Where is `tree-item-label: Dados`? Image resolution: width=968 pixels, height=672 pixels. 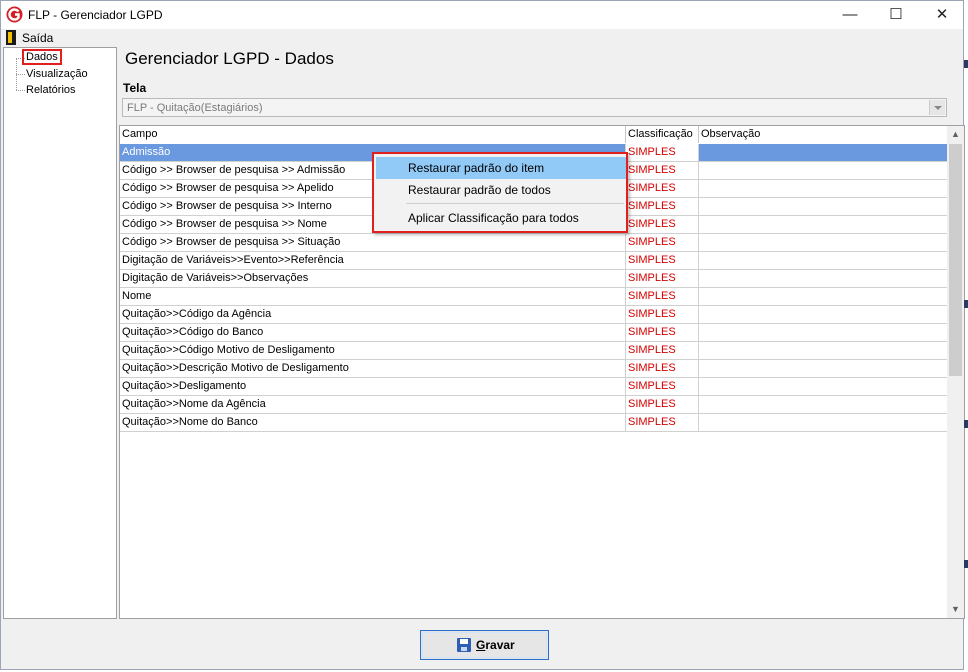 tree-item-label: Dados is located at coordinates (42, 57).